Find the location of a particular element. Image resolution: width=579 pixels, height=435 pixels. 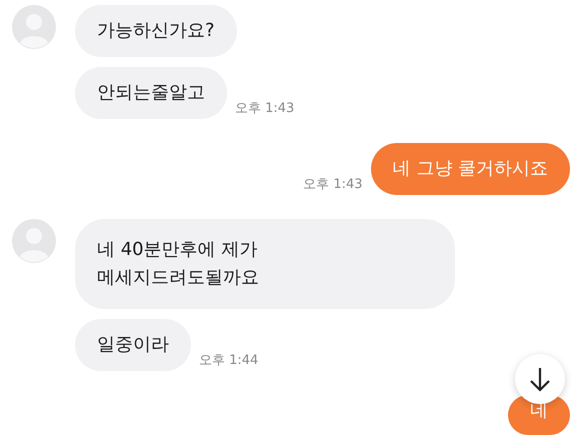

message-bubble: 안되는줄알고 is located at coordinates (151, 93).